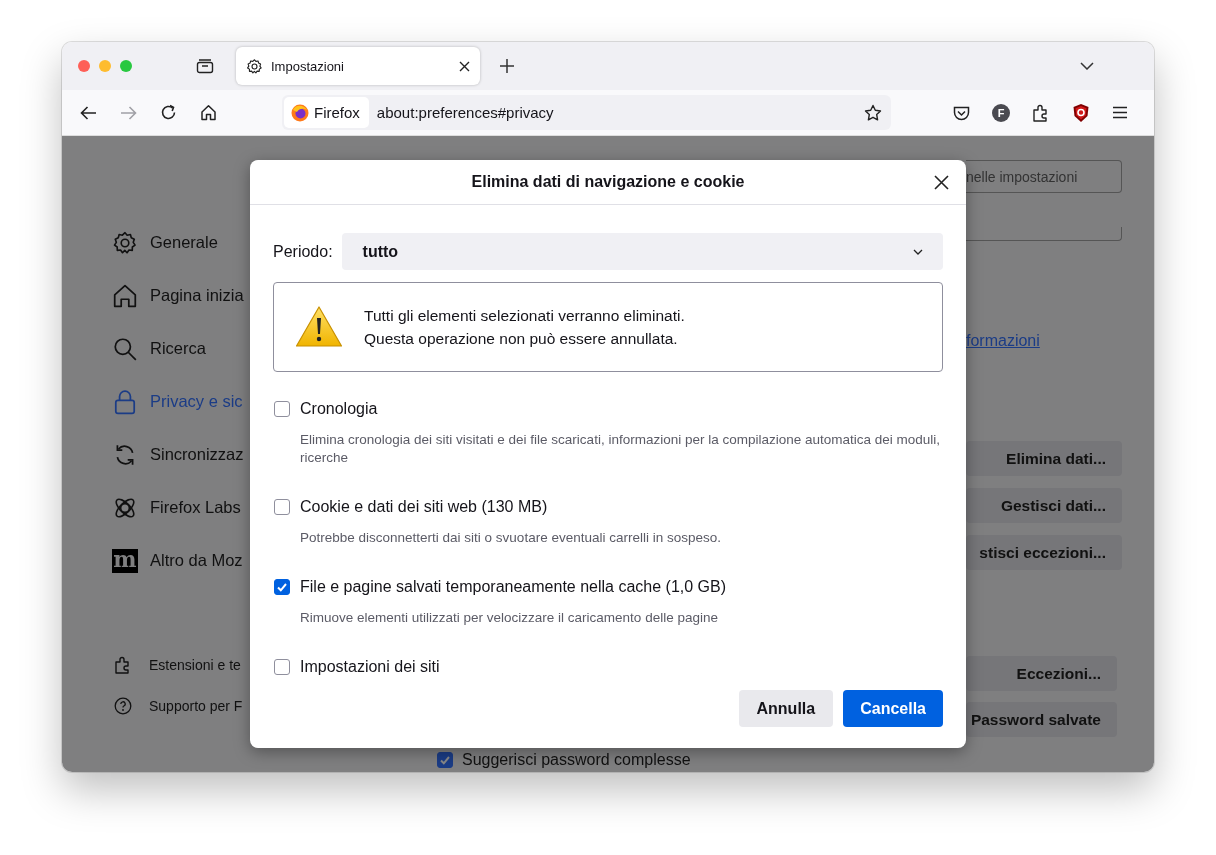  Describe the element at coordinates (1001, 112) in the screenshot. I see `account-avatar: F` at that location.